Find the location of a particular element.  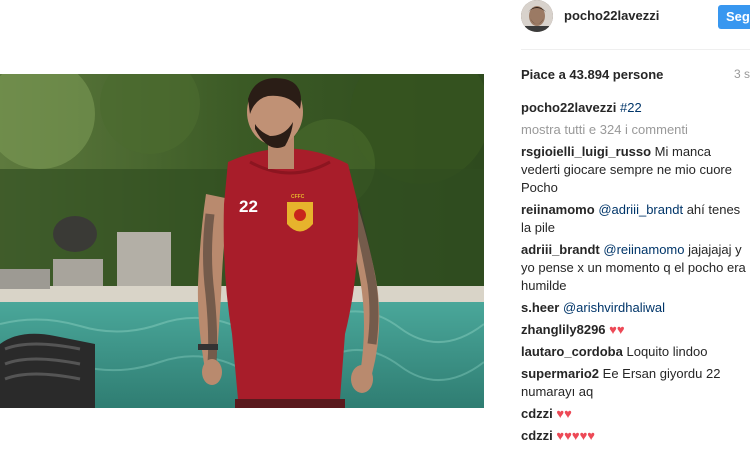

avatar-image is located at coordinates (537, 16).